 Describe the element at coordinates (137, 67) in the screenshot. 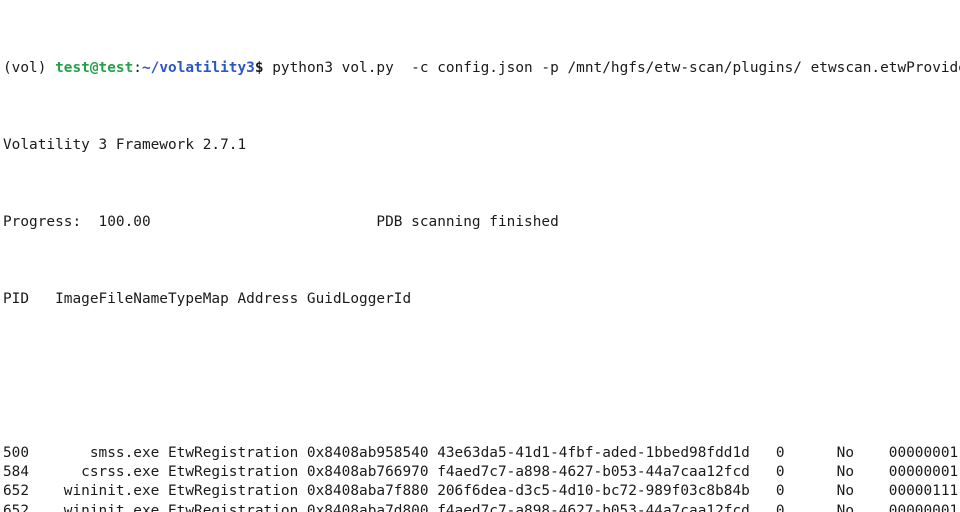

I see `prompt-colon: :` at that location.